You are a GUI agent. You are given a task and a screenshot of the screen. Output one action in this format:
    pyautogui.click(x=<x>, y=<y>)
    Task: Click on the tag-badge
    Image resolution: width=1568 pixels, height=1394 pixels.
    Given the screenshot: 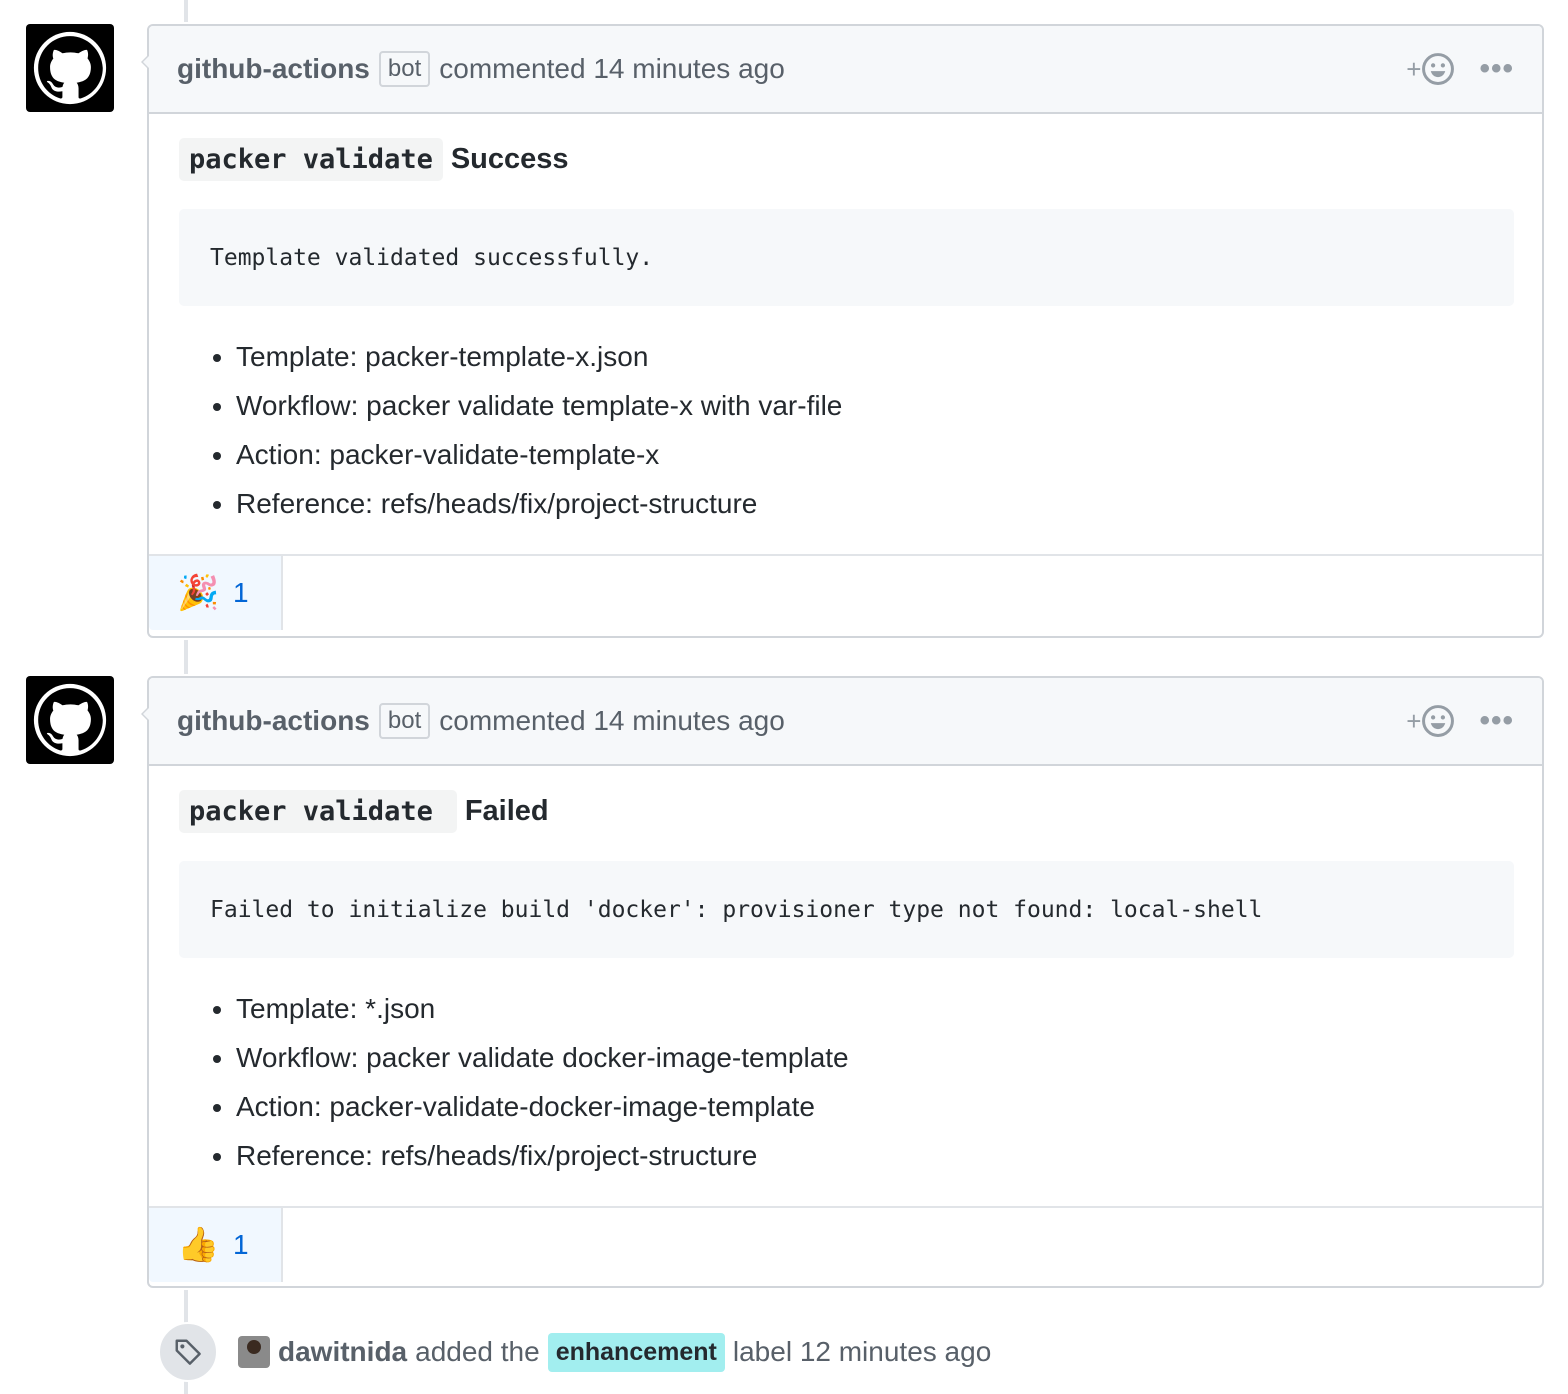 What is the action you would take?
    pyautogui.click(x=188, y=1352)
    